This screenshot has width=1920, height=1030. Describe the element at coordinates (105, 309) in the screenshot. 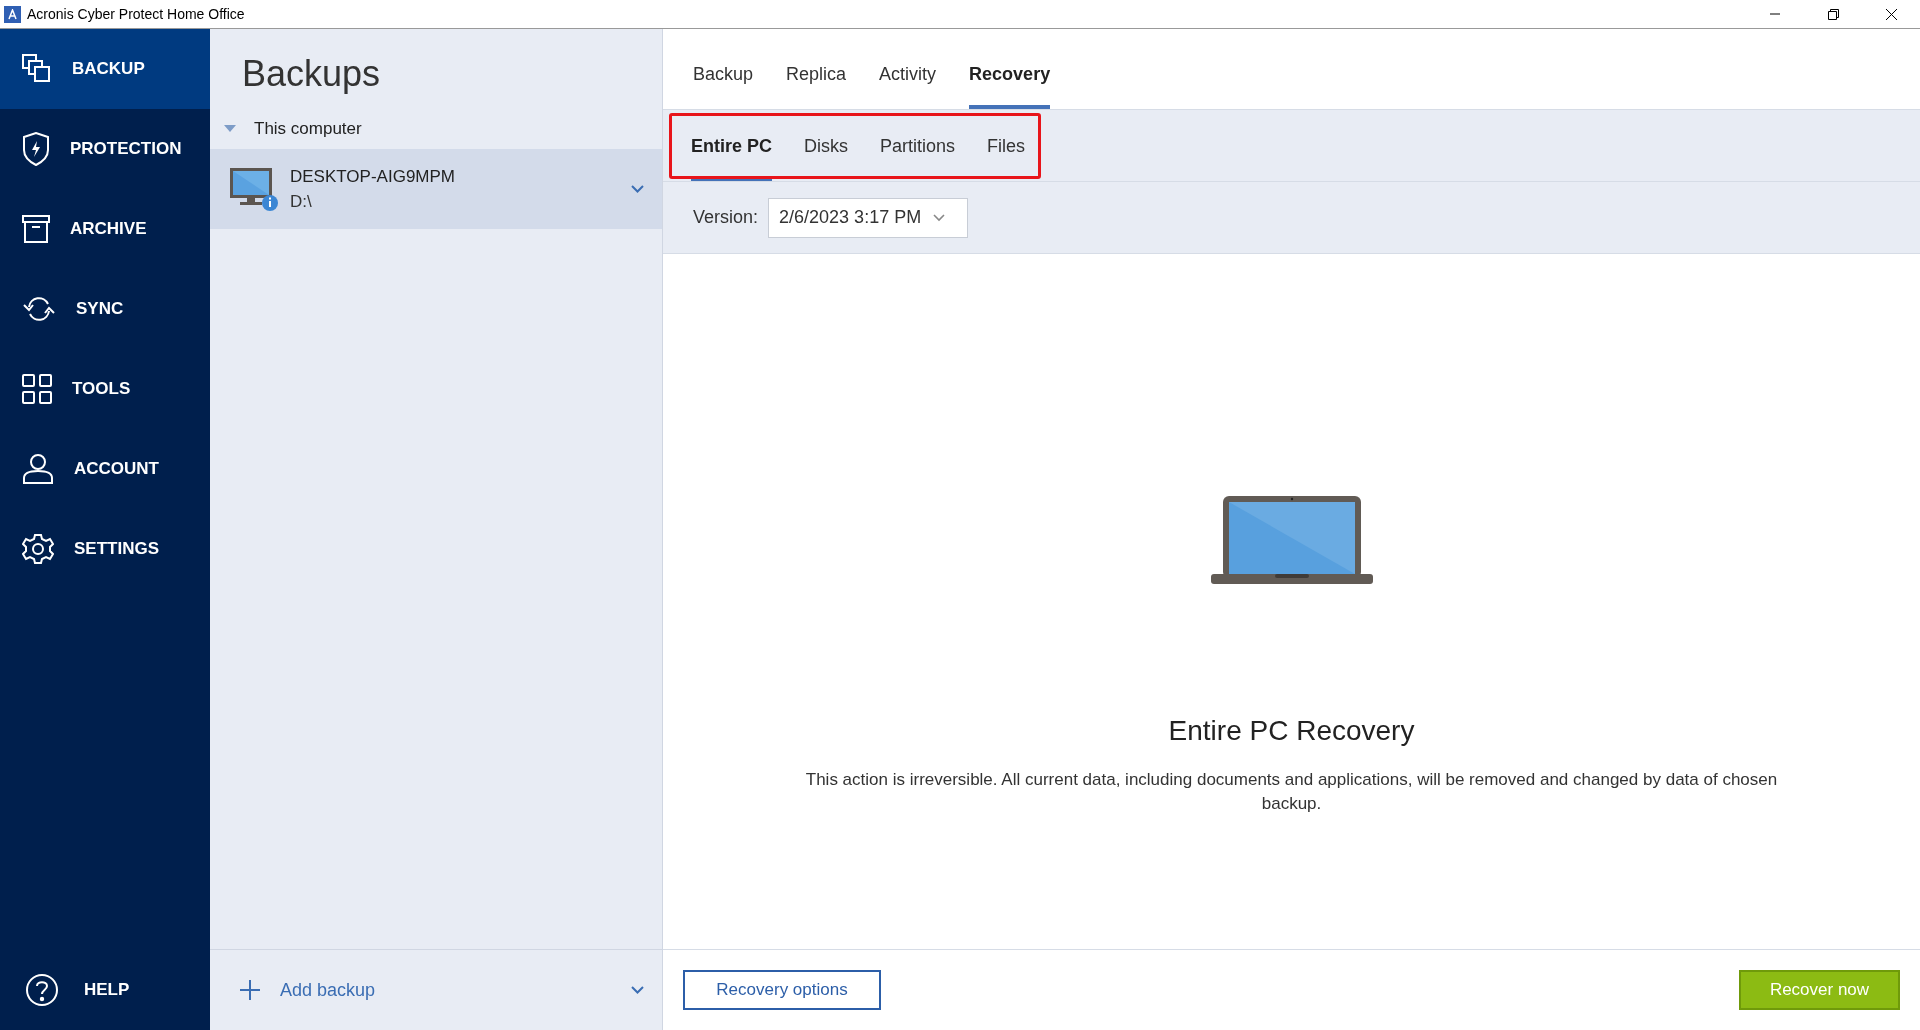

I see `nav-item: SYNC` at that location.